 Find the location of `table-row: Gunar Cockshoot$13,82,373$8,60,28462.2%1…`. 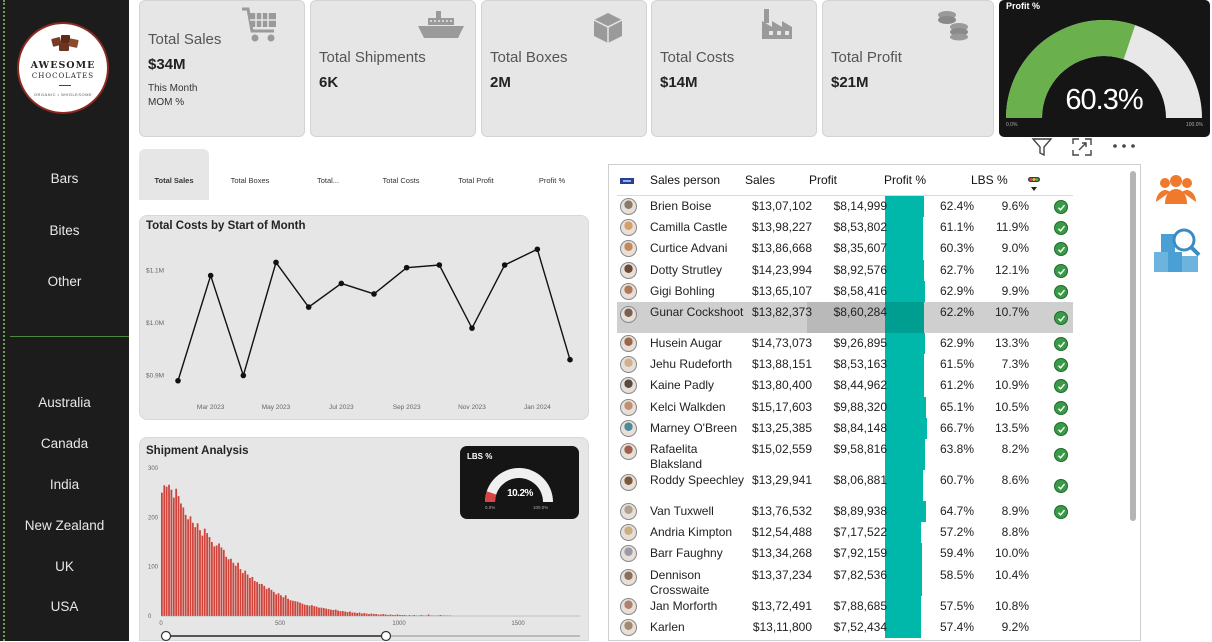

table-row: Gunar Cockshoot$13,82,373$8,60,28462.2%1… is located at coordinates (845, 317).